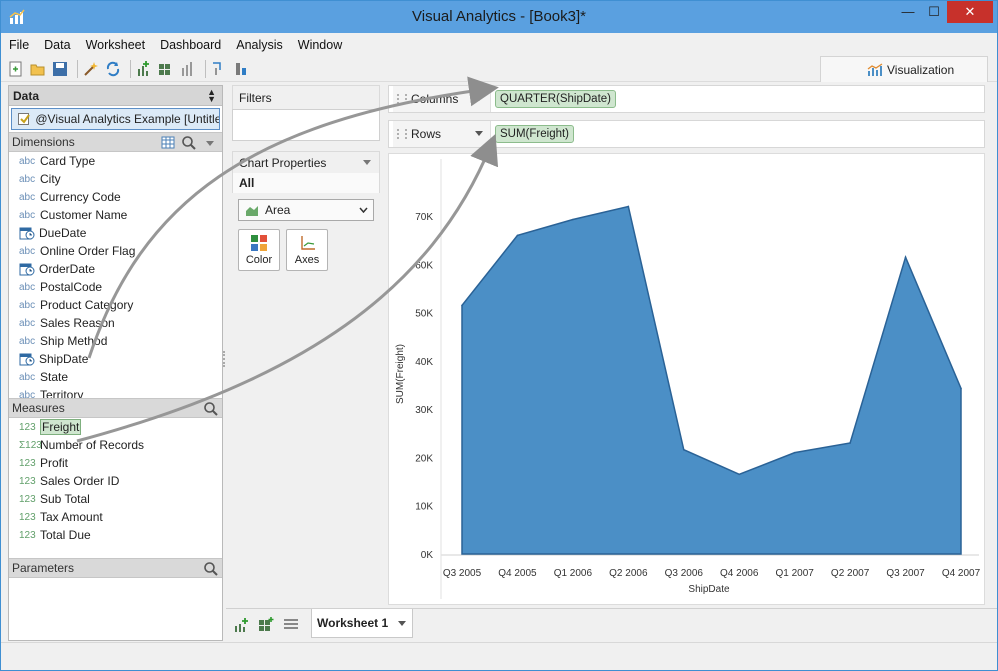  I want to click on open-icon, so click(38, 69).